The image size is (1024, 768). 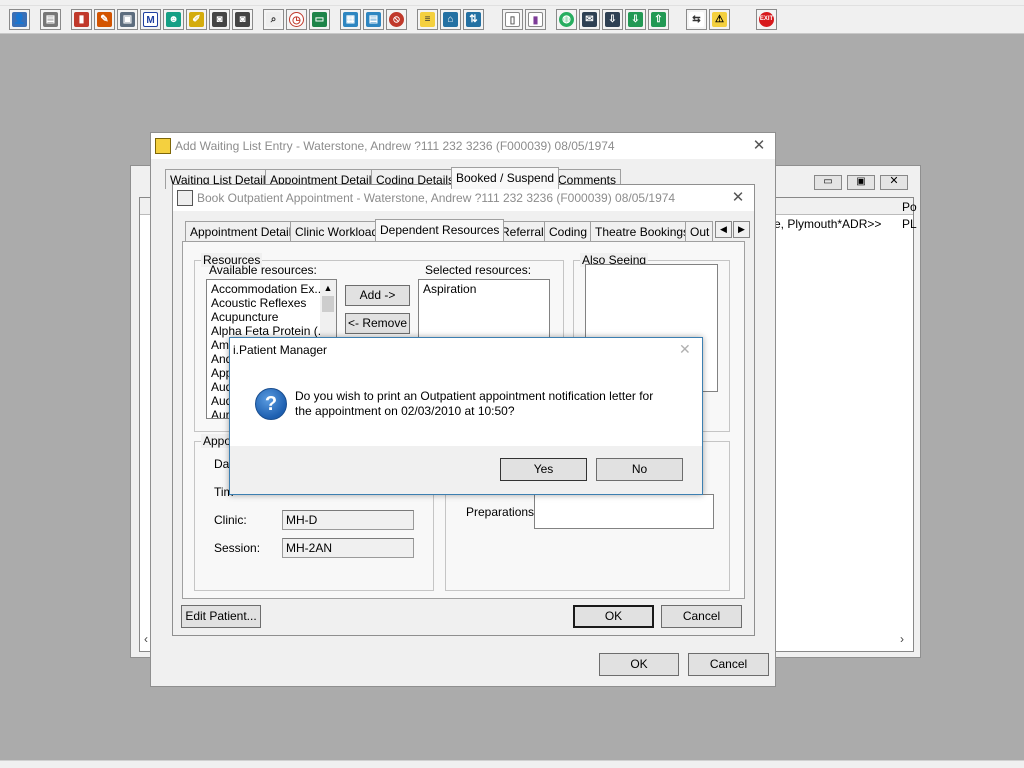 What do you see at coordinates (264, 303) in the screenshot?
I see `list-item: Acoustic Reflexes` at bounding box center [264, 303].